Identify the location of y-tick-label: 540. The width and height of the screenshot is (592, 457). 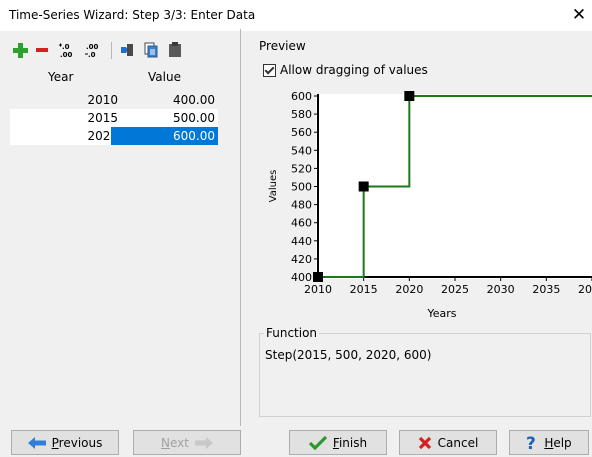
(301, 150).